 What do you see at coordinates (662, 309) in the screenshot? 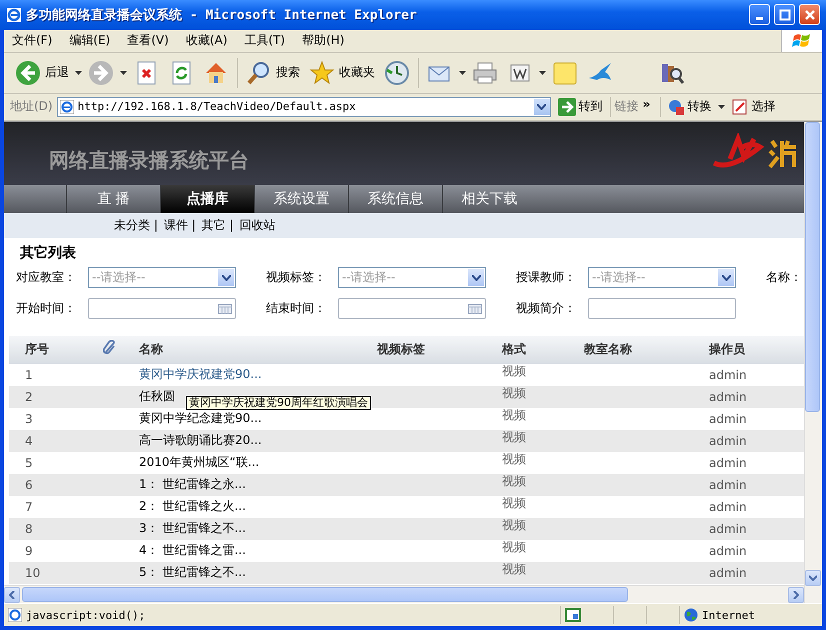
I see `text-field` at bounding box center [662, 309].